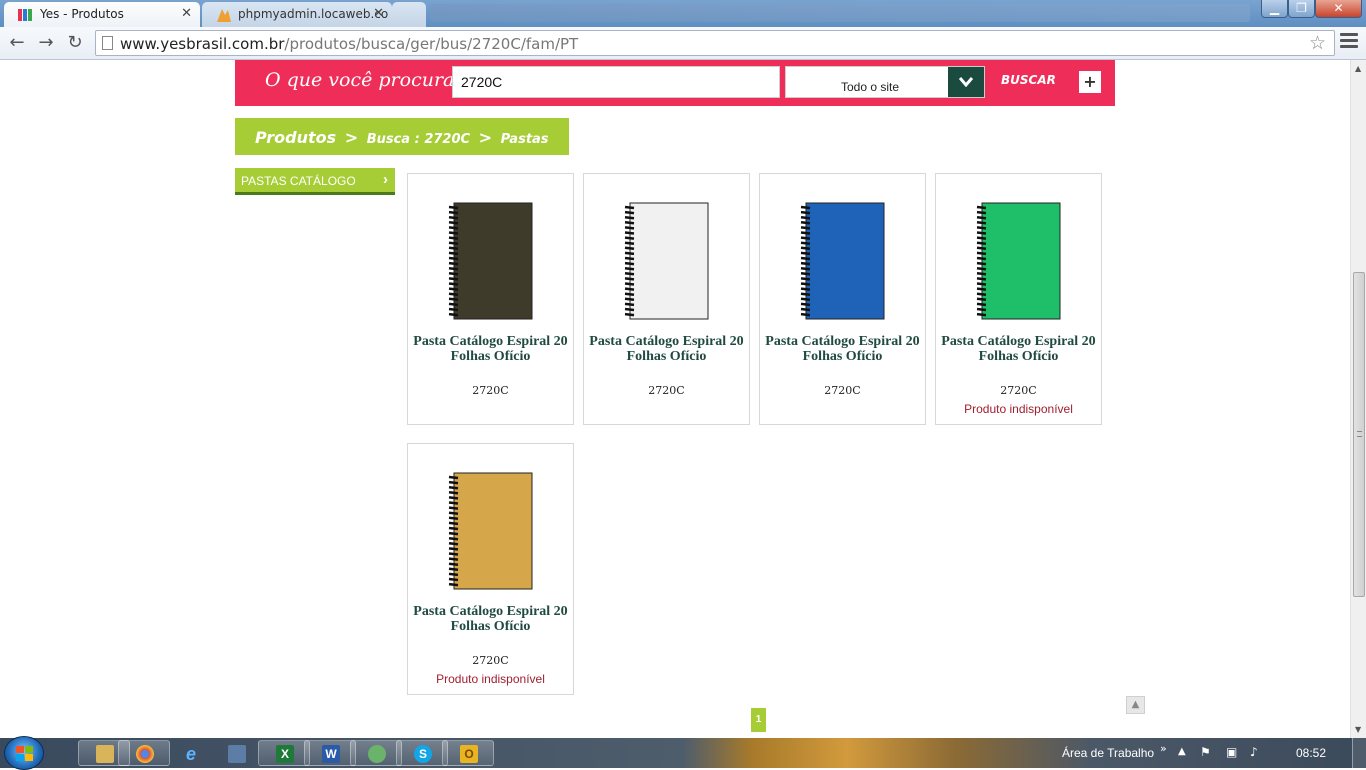  Describe the element at coordinates (1311, 753) in the screenshot. I see `clock: 08:52` at that location.